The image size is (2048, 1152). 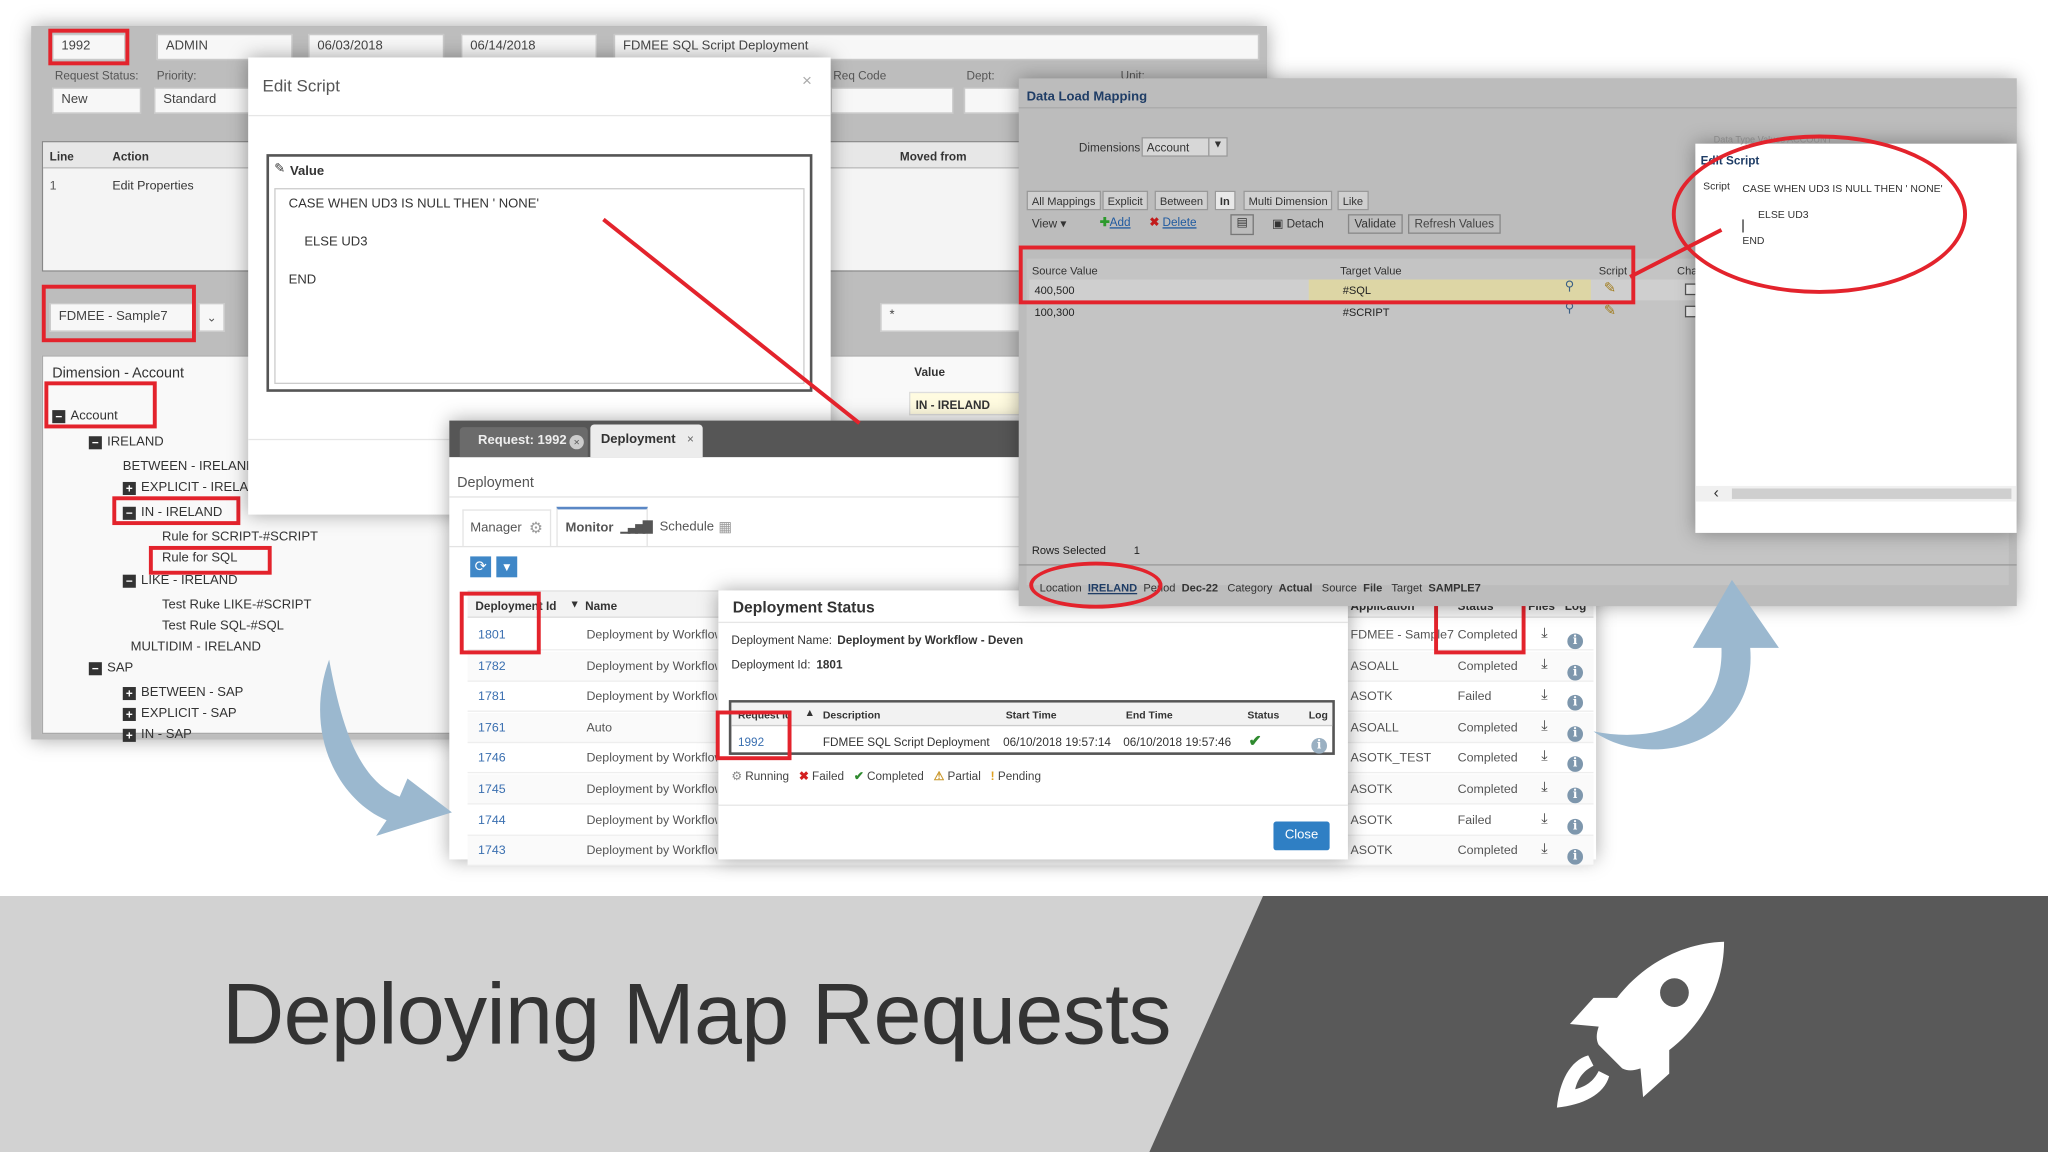 What do you see at coordinates (1686, 664) in the screenshot?
I see `curved-arrow-right` at bounding box center [1686, 664].